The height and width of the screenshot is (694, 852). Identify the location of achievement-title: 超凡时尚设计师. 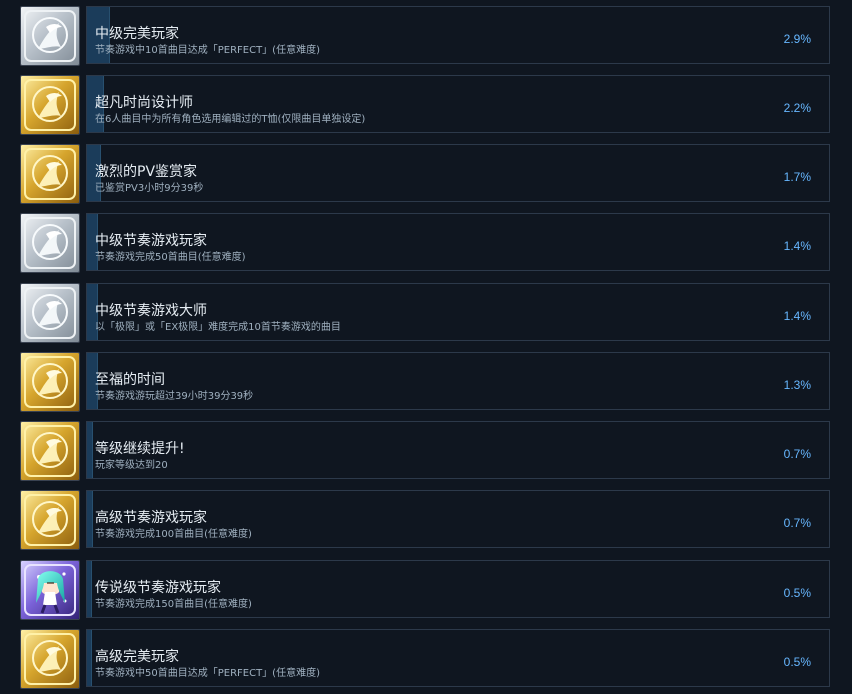
(144, 103).